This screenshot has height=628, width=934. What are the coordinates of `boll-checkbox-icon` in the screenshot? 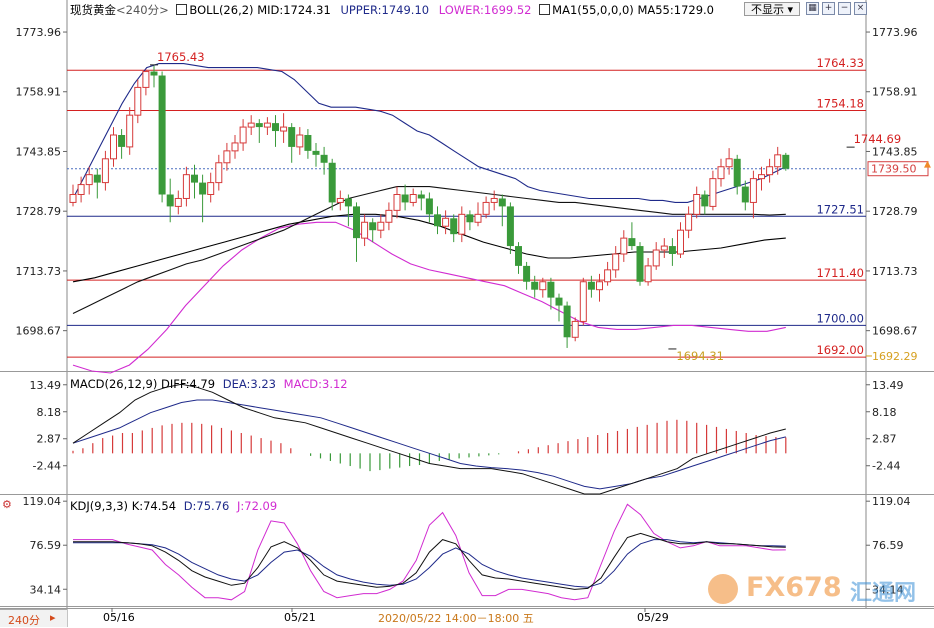 It's located at (182, 9).